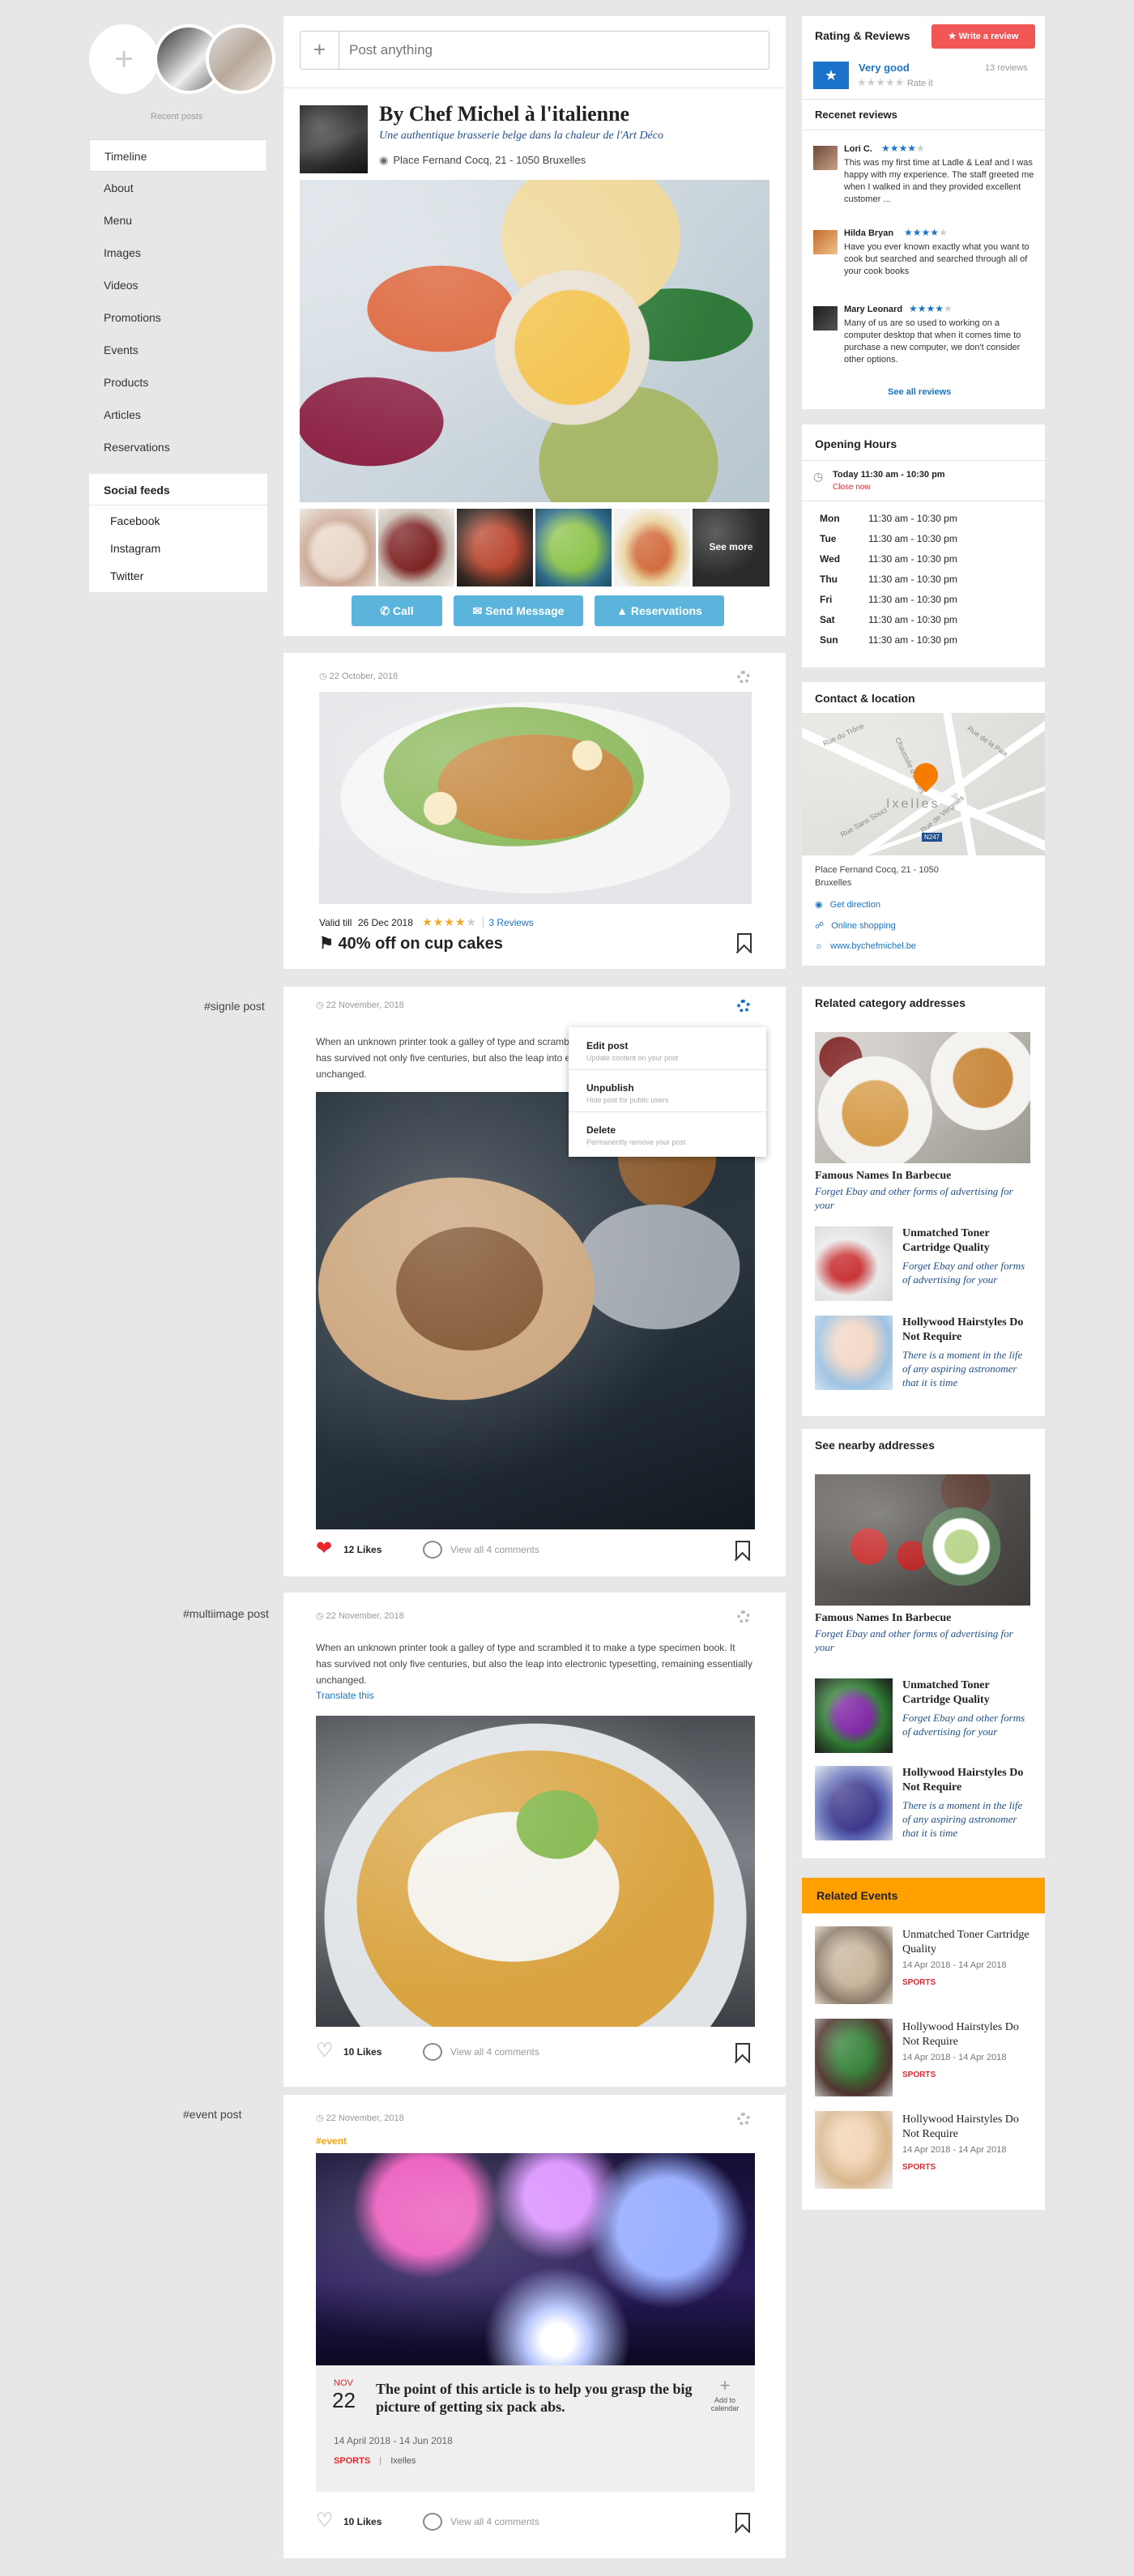 This screenshot has height=2576, width=1134. Describe the element at coordinates (344, 2400) in the screenshot. I see `event-day: 22` at that location.